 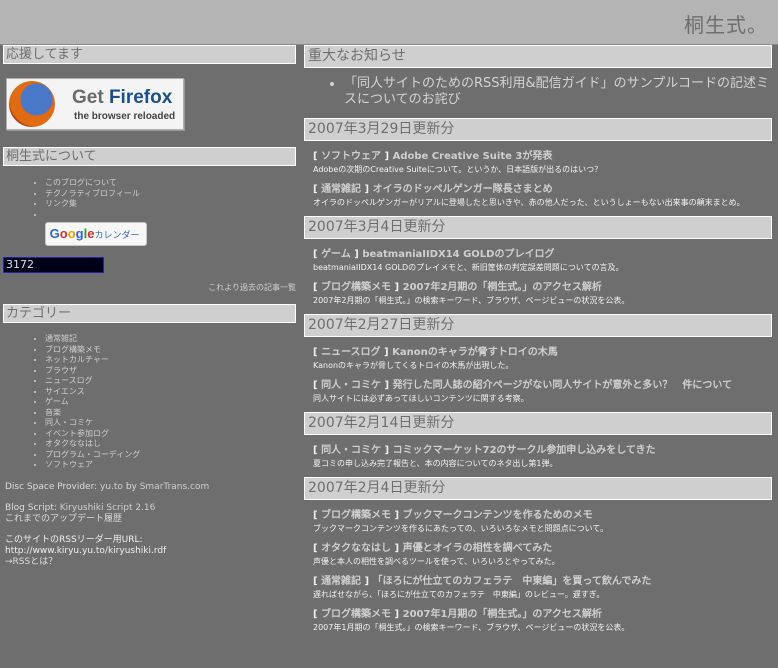 I want to click on rss-label: このサイトのRSSリーダー用URL:, so click(x=74, y=539).